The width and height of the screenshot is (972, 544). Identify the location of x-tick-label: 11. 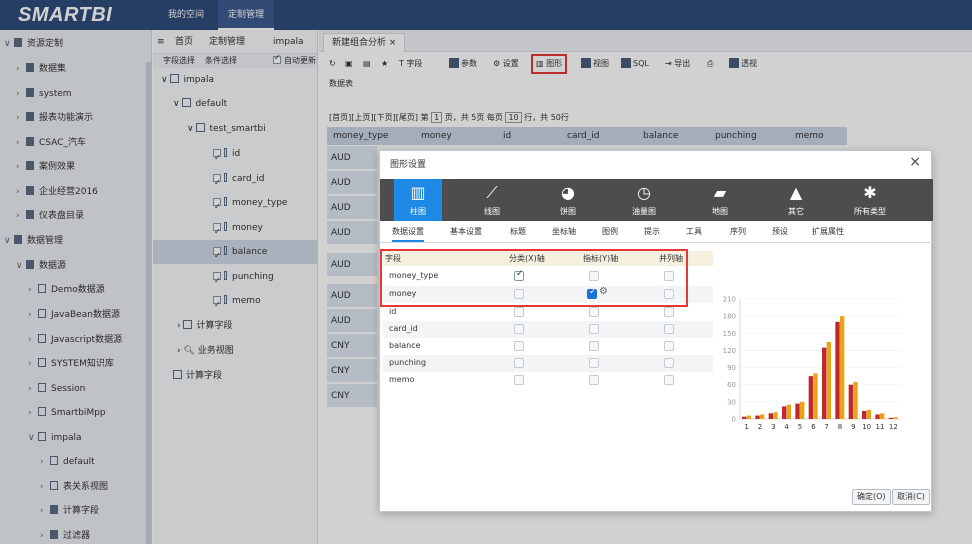
(880, 427).